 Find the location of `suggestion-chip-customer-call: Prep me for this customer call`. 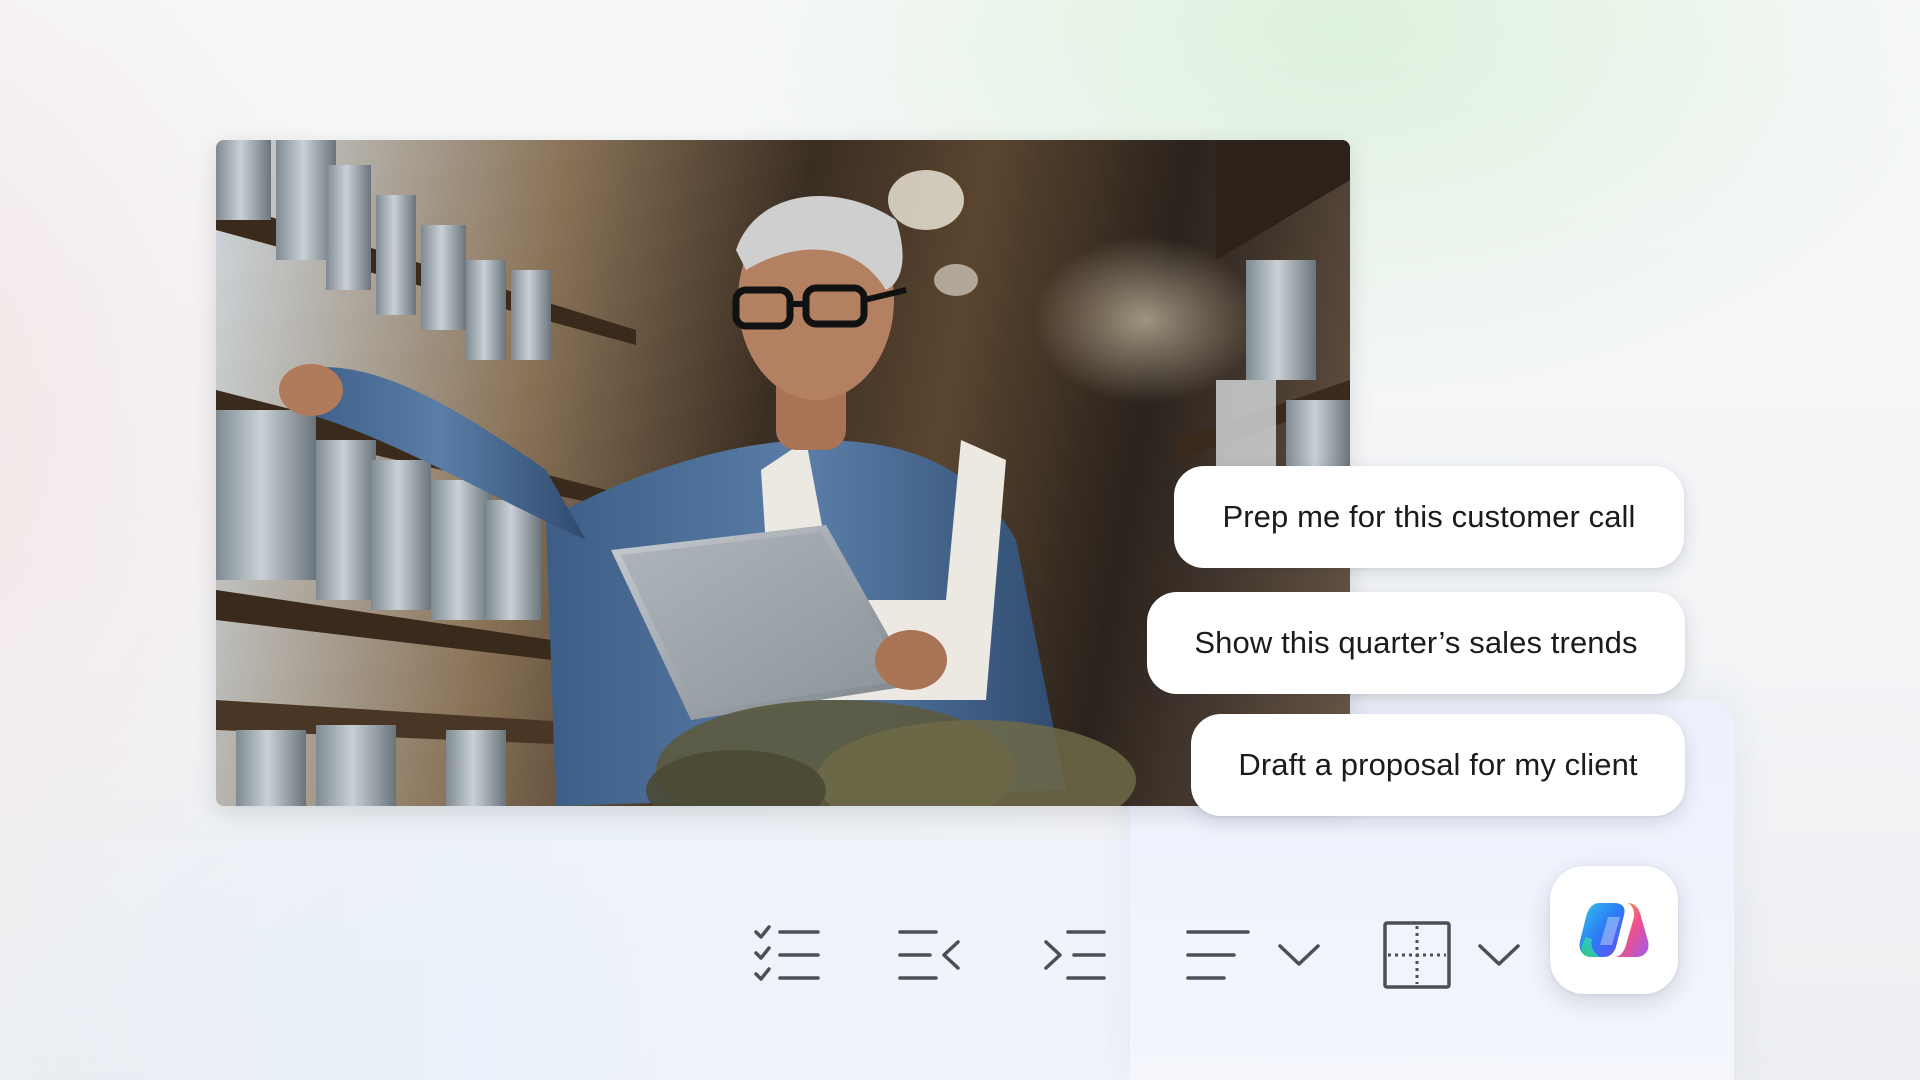

suggestion-chip-customer-call: Prep me for this customer call is located at coordinates (1429, 517).